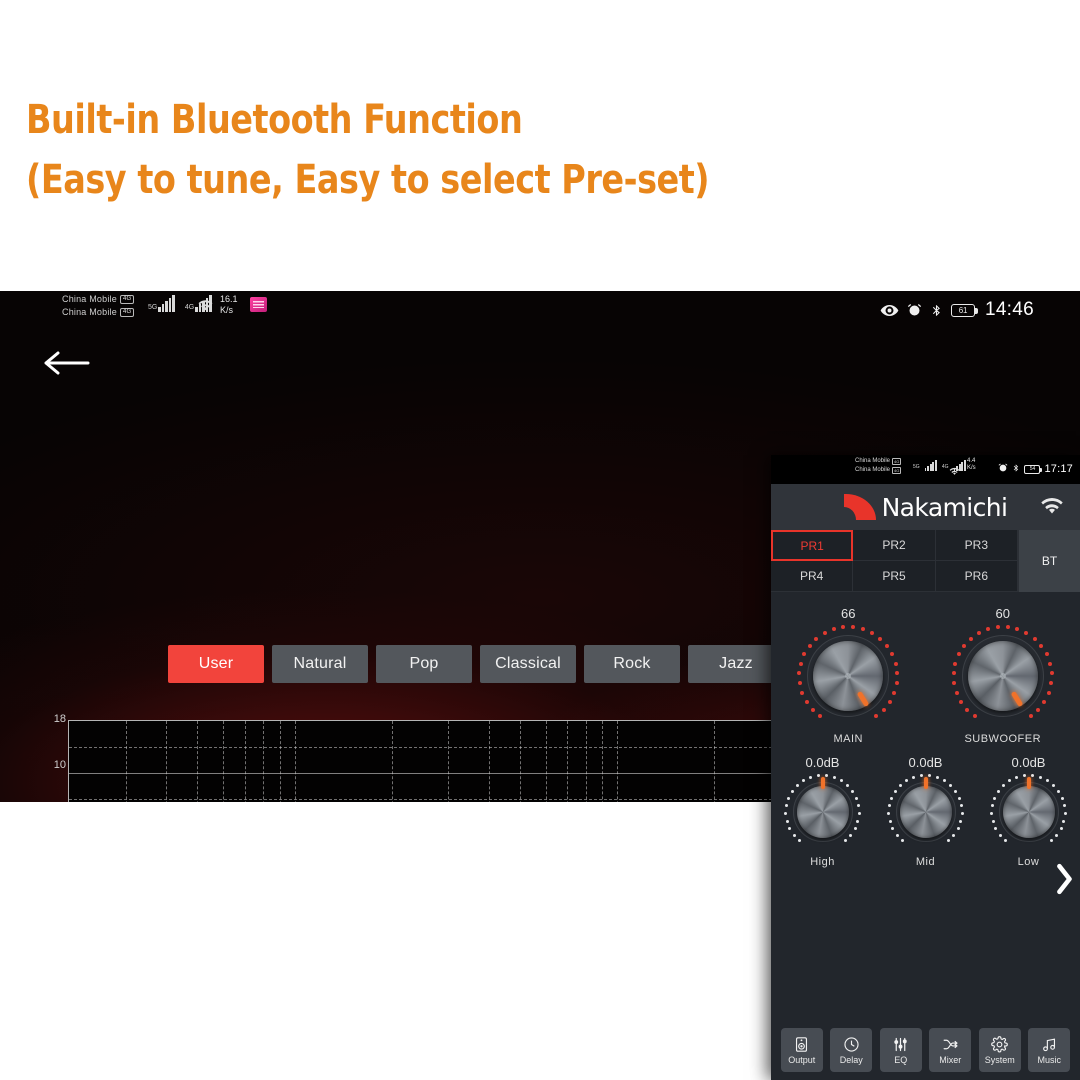 Image resolution: width=1080 pixels, height=1080 pixels. I want to click on gear-icon, so click(1000, 1044).